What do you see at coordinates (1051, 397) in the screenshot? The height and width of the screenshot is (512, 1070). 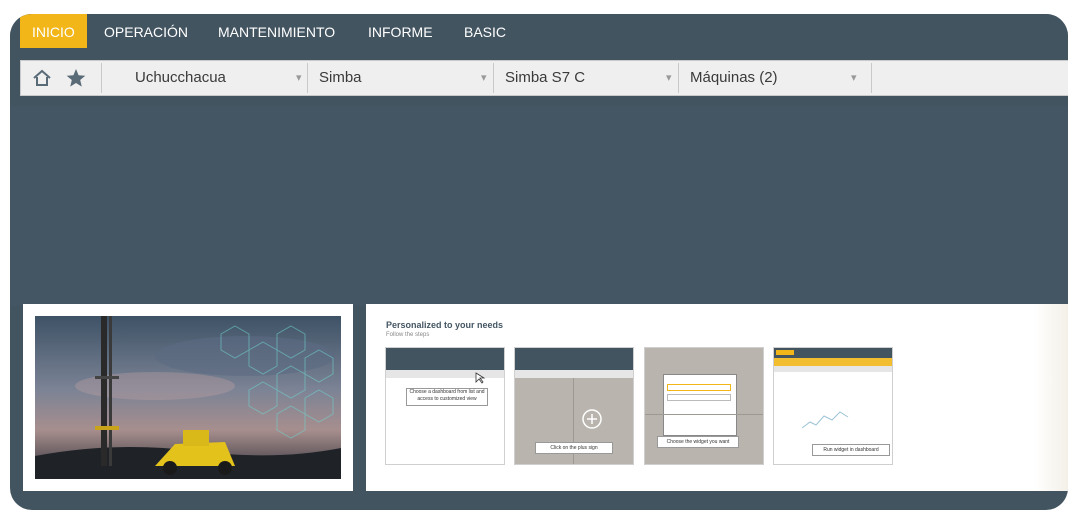 I see `scroll-fade` at bounding box center [1051, 397].